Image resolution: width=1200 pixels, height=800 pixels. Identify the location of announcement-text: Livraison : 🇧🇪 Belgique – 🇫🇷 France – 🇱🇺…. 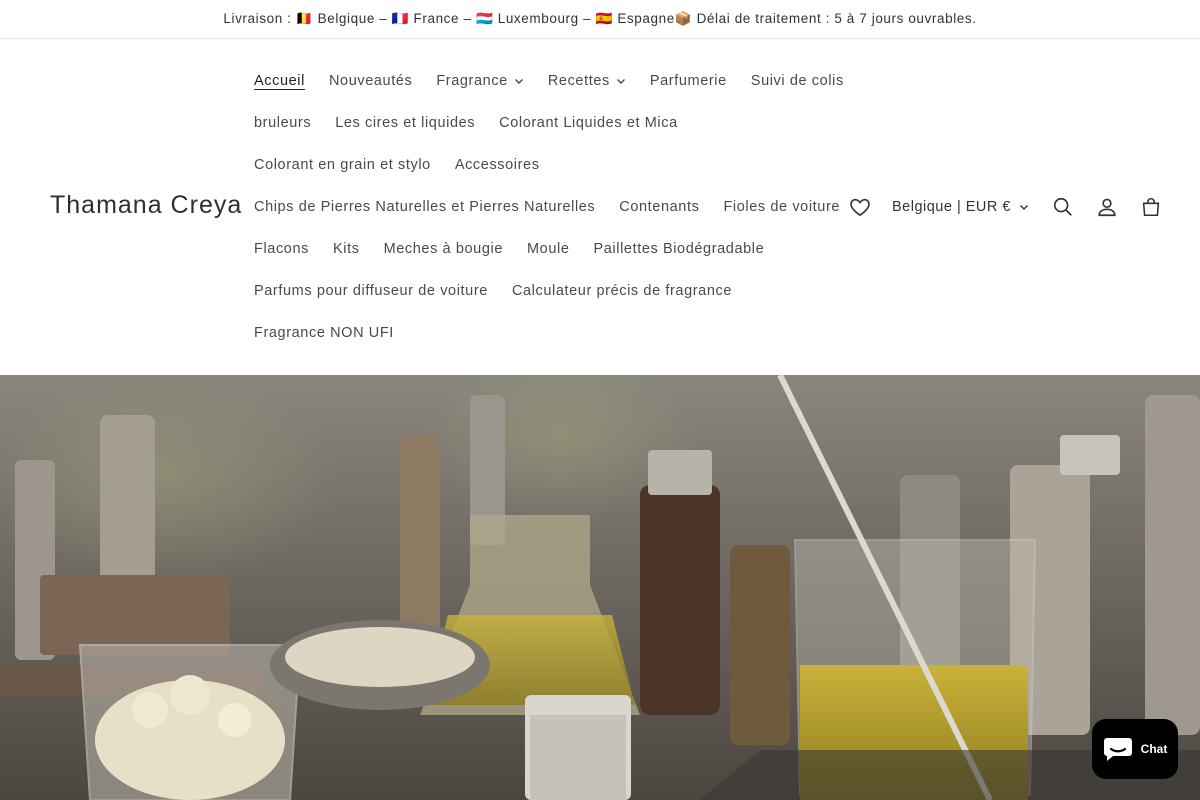
(600, 18).